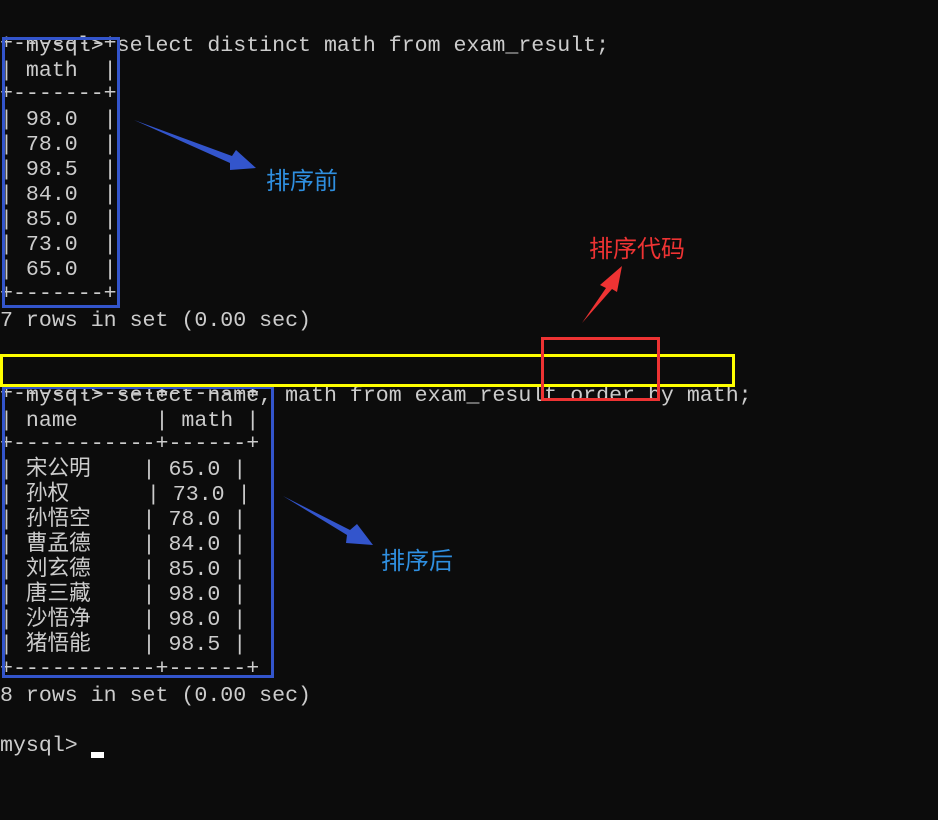  What do you see at coordinates (328, 520) in the screenshot?
I see `arrow-after-icon` at bounding box center [328, 520].